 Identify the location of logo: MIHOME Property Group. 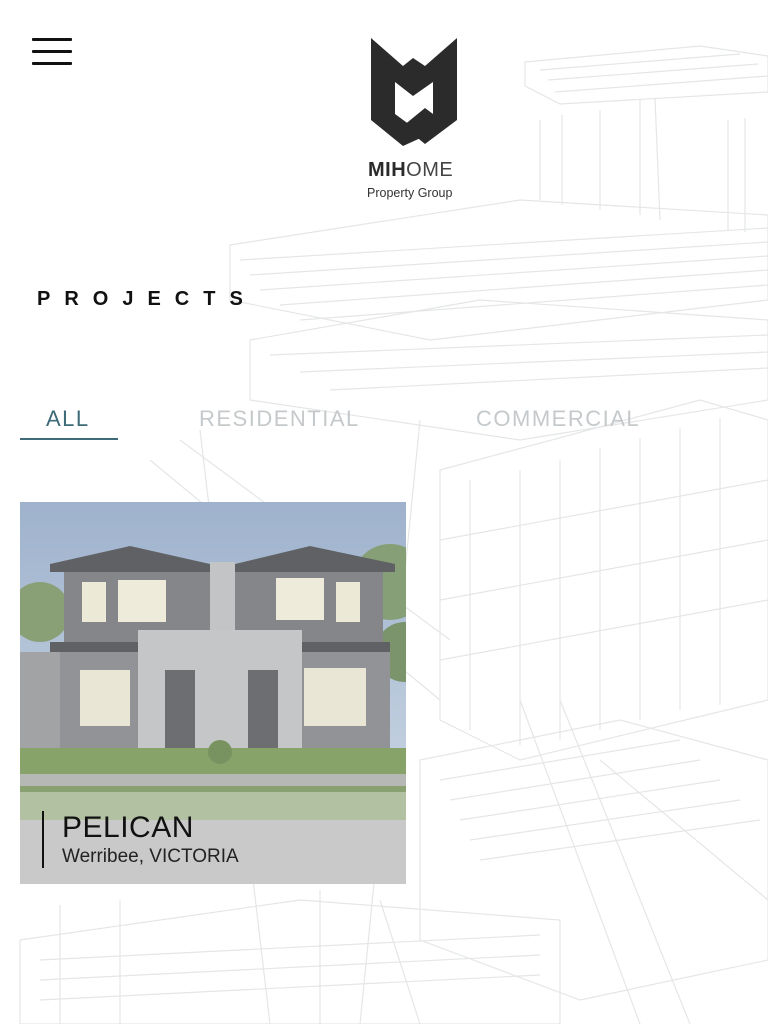
(414, 118).